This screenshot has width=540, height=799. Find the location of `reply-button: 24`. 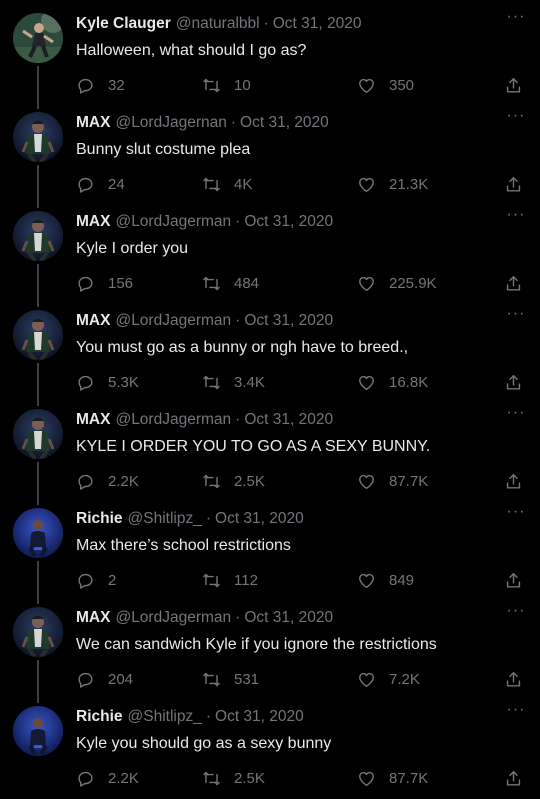

reply-button: 24 is located at coordinates (100, 184).